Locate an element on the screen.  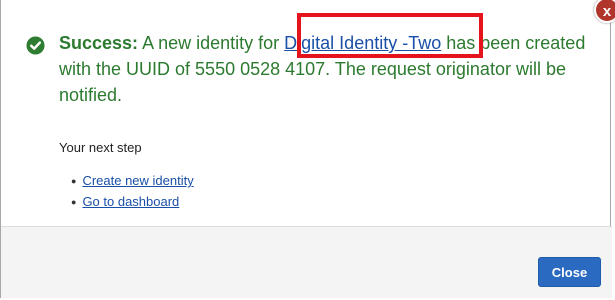
next-step-heading: Your next step is located at coordinates (100, 147).